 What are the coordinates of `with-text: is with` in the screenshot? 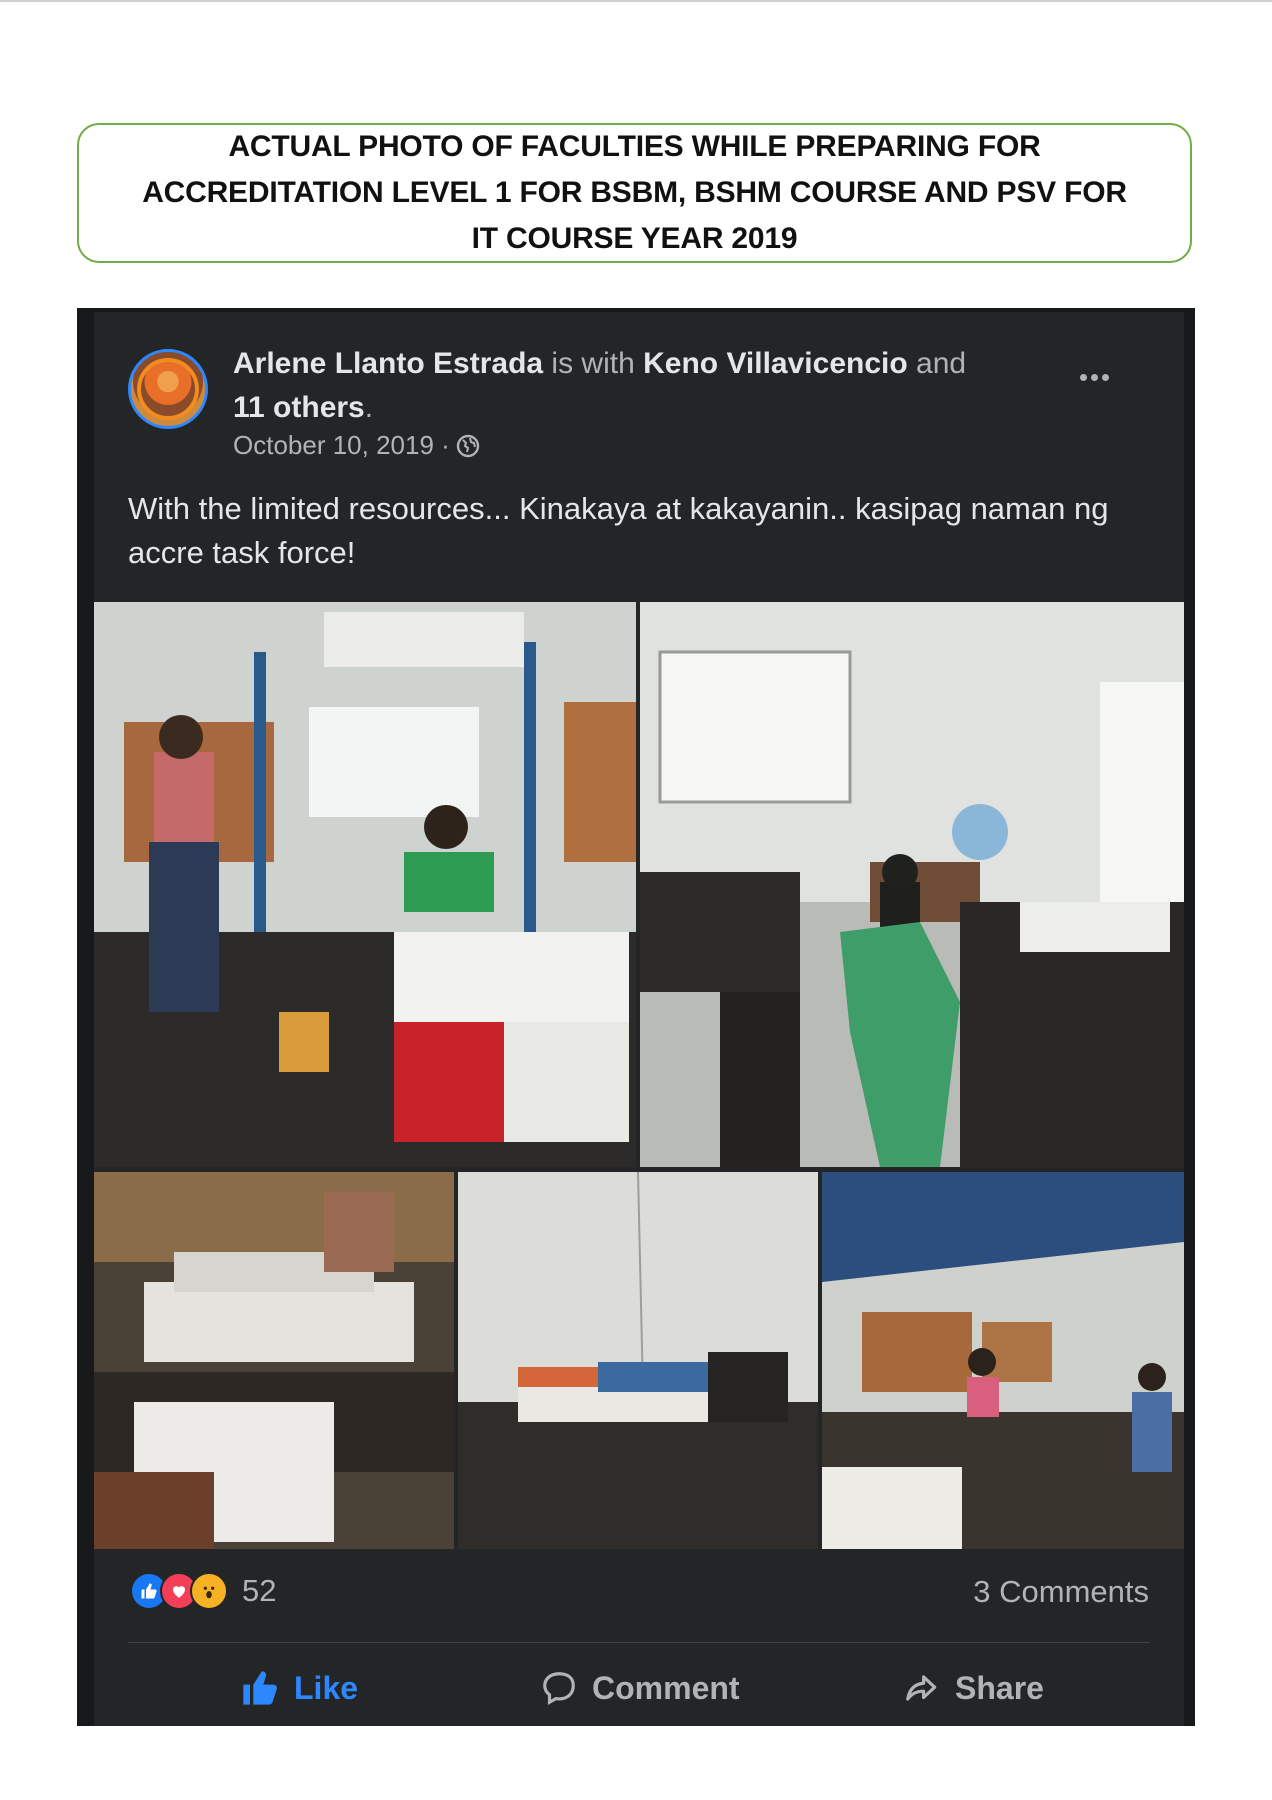 It's located at (593, 363).